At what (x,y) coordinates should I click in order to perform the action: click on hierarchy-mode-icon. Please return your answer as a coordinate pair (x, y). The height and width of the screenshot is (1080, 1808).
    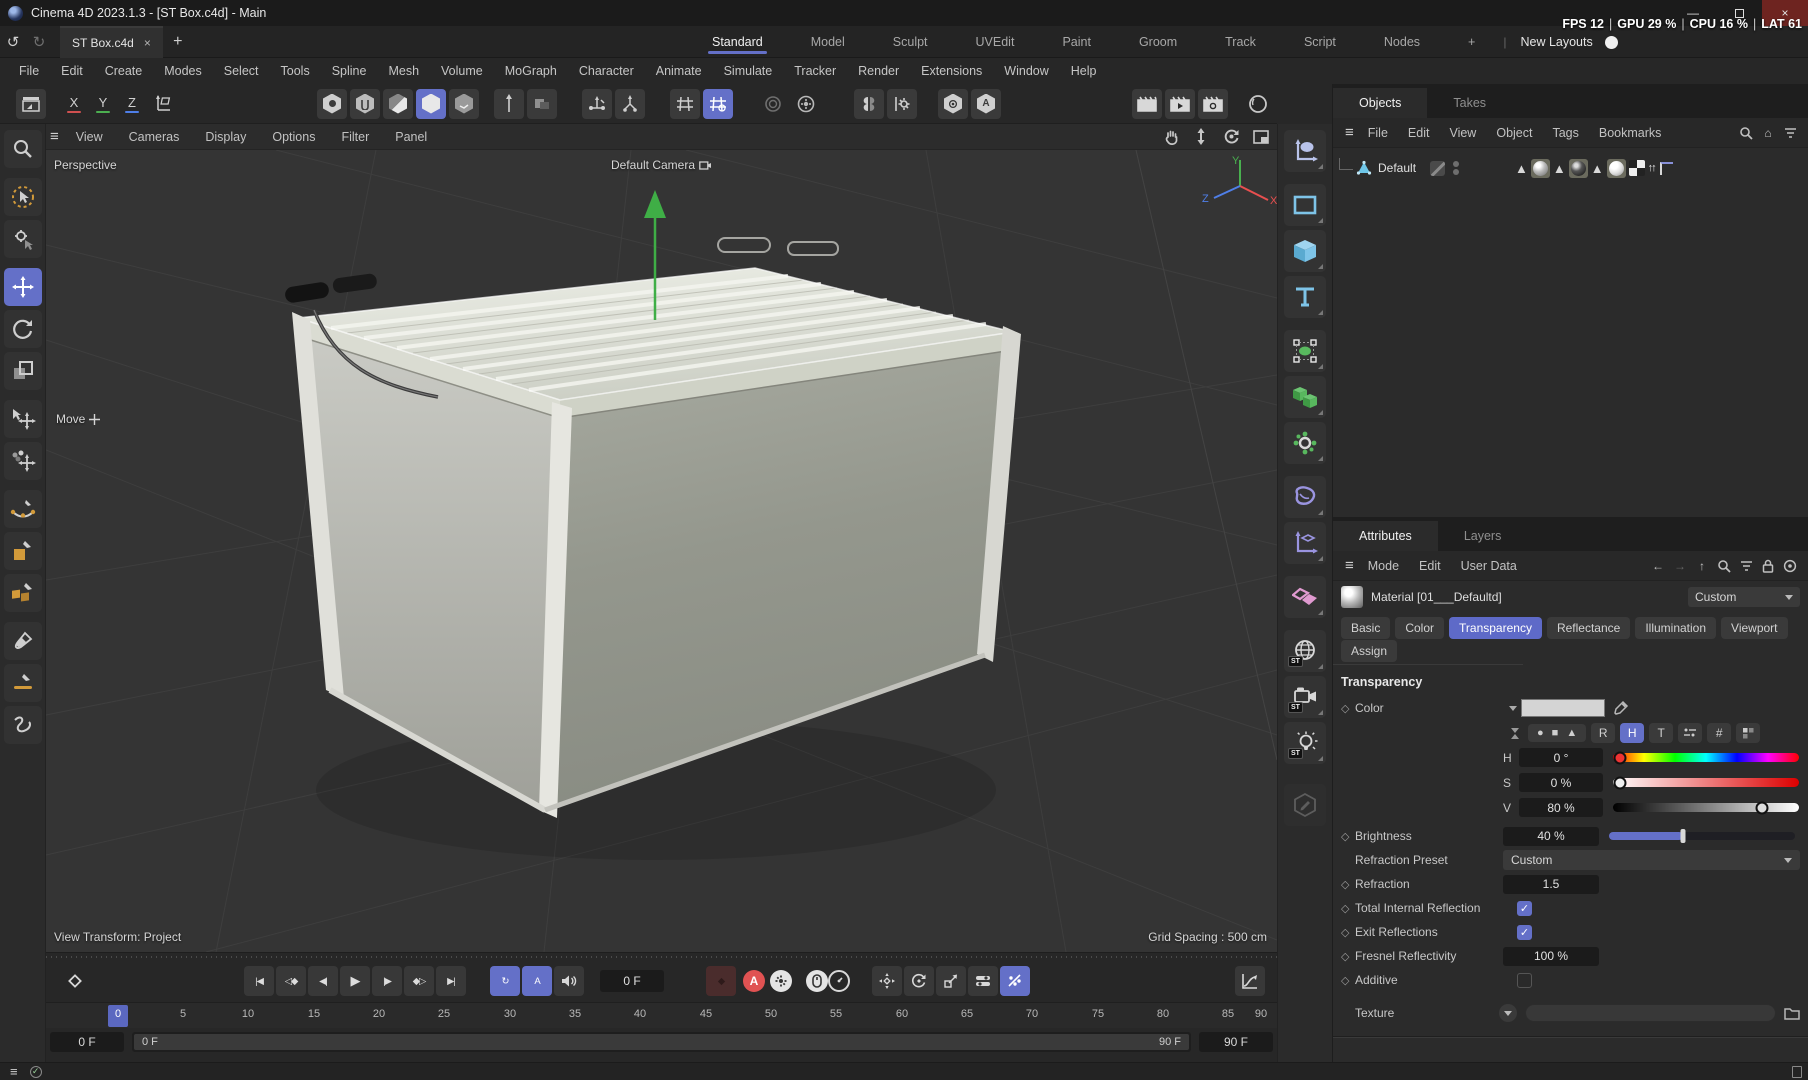
    Looking at the image, I should click on (630, 103).